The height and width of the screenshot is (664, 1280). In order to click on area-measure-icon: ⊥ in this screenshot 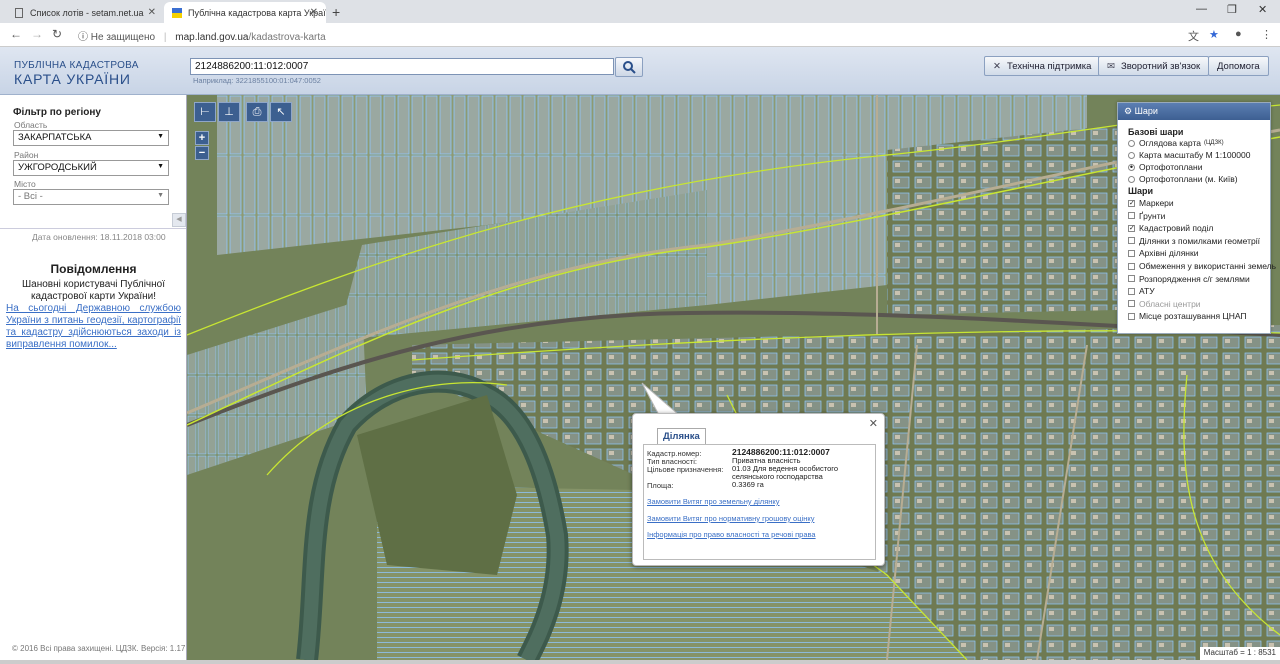, I will do `click(229, 112)`.